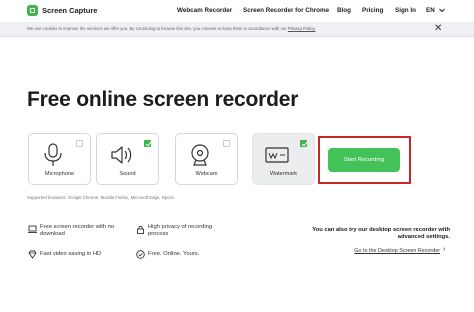 The height and width of the screenshot is (312, 474). I want to click on start-recording-highlight: Start Recording, so click(364, 160).